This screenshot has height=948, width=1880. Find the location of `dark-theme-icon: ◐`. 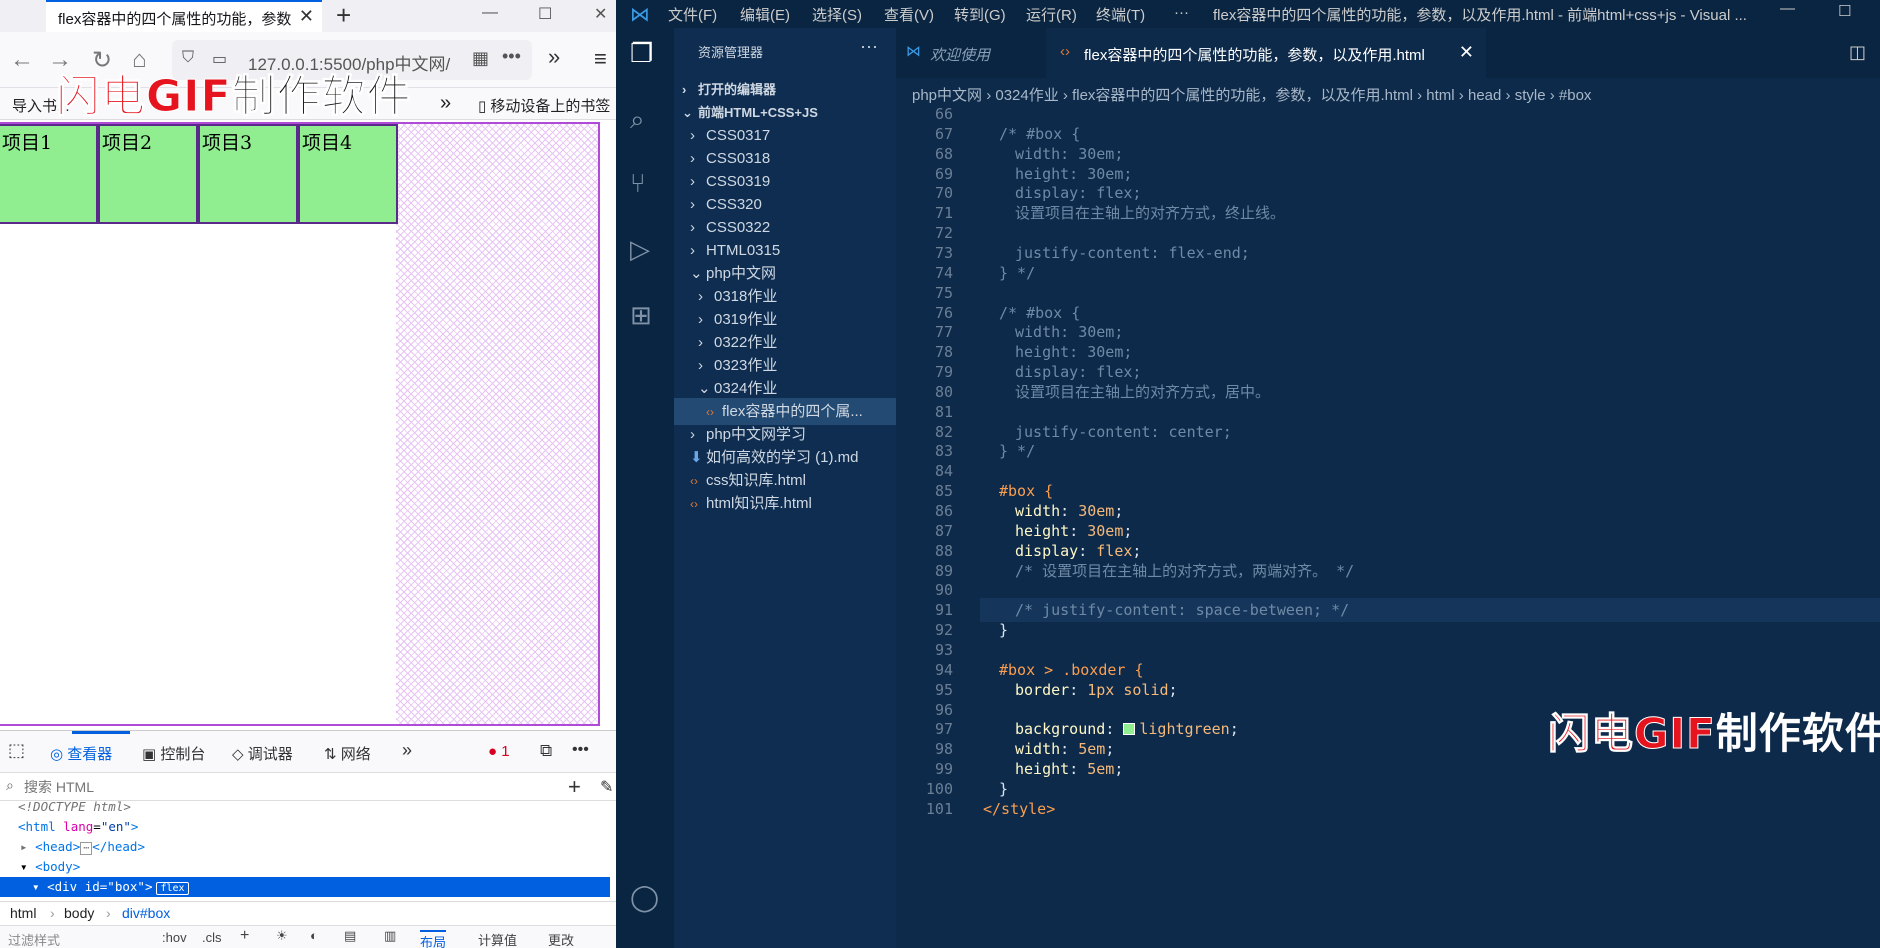

dark-theme-icon: ◐ is located at coordinates (314, 935).